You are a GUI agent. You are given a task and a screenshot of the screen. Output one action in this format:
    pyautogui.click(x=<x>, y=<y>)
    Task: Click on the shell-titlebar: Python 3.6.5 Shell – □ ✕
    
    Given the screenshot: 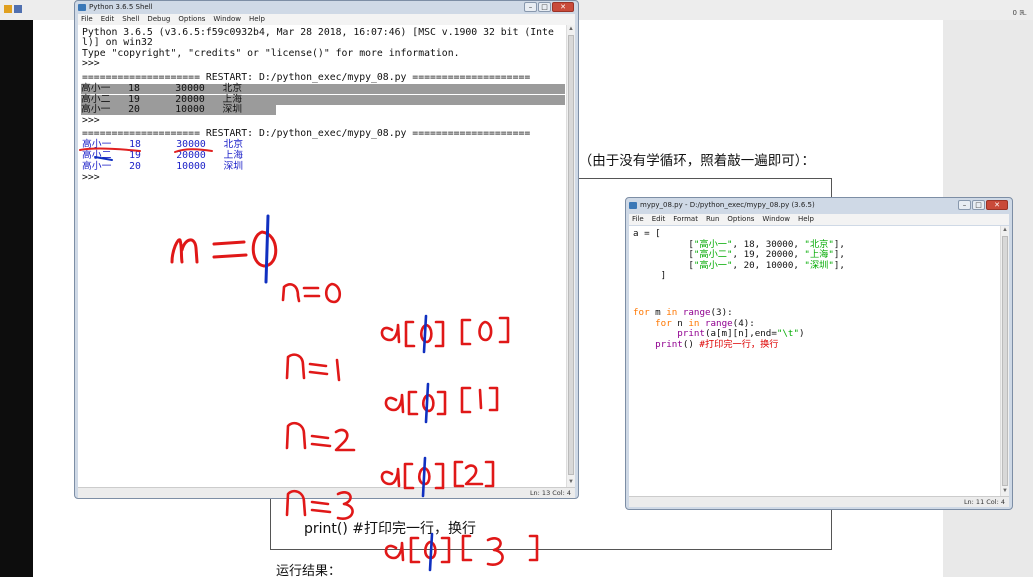 What is the action you would take?
    pyautogui.click(x=326, y=7)
    